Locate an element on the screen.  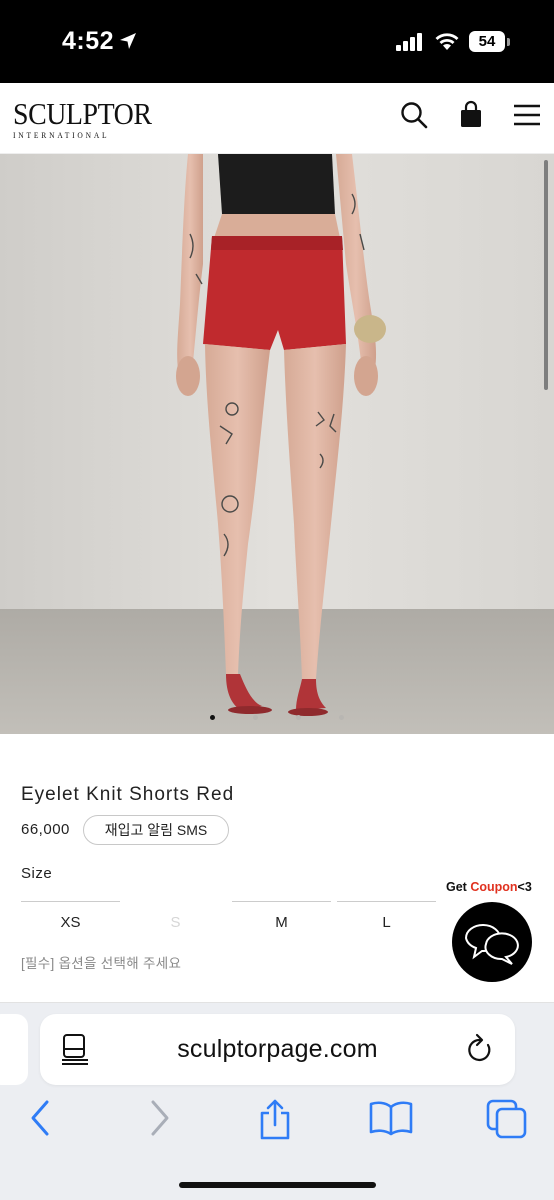
page-scroll-indicator is located at coordinates (546, 275).